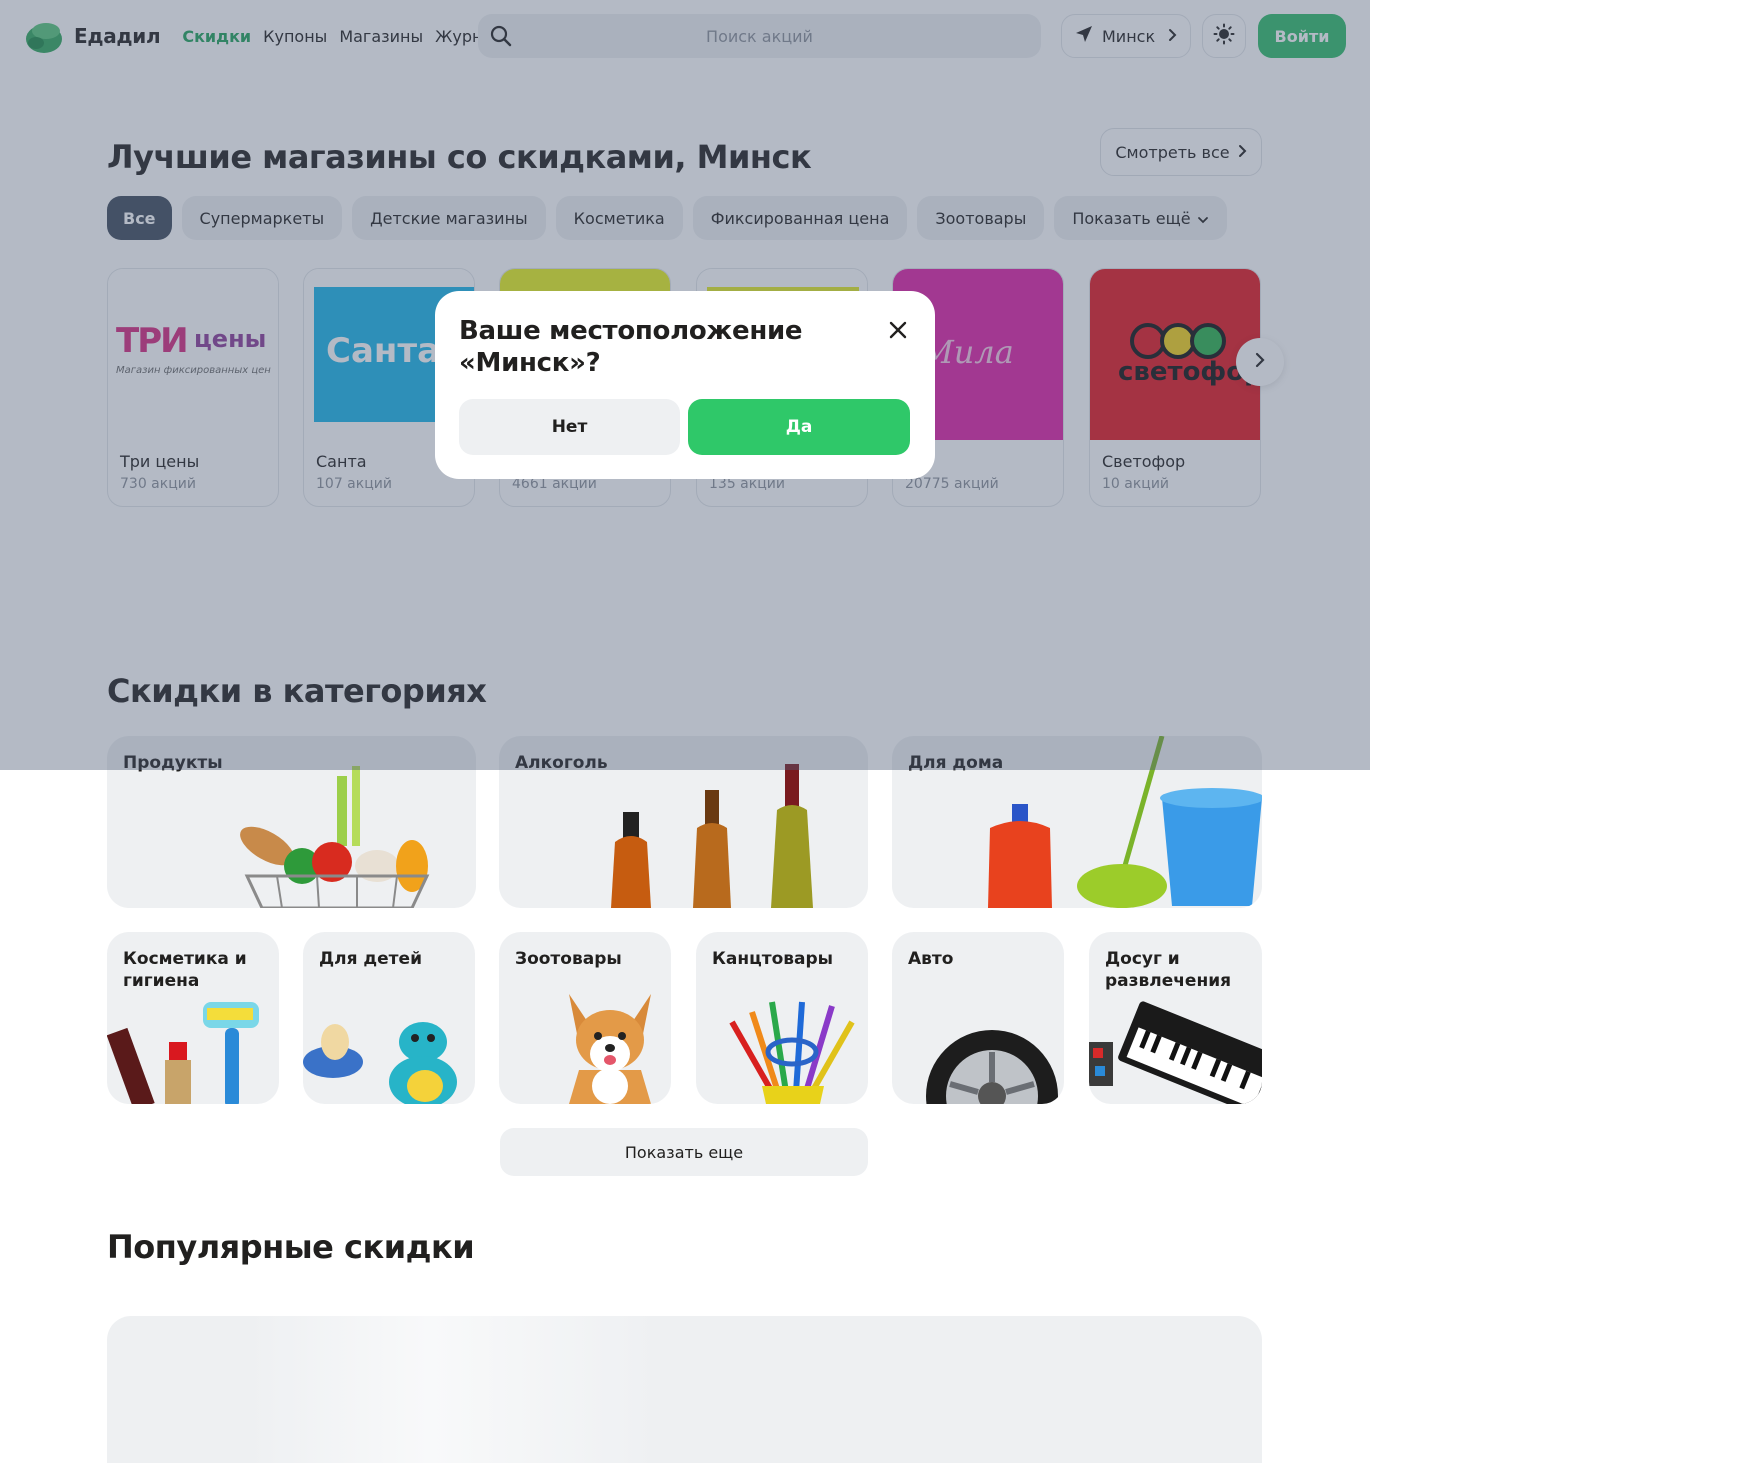 The width and height of the screenshot is (1751, 1463). I want to click on theme-toggle-button, so click(1224, 36).